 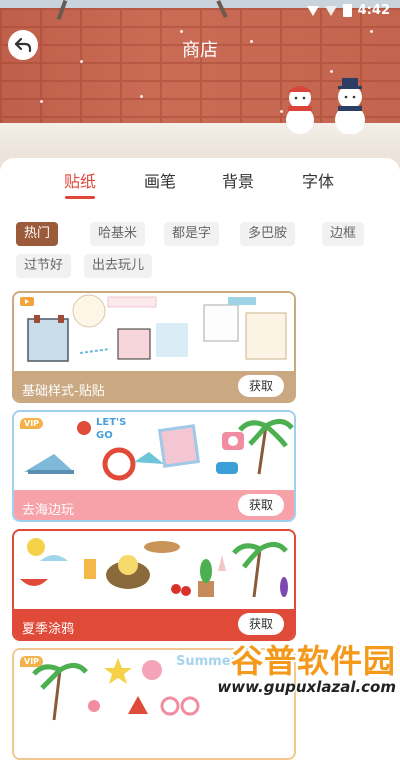 I want to click on status-bar: 4:42, so click(x=348, y=10).